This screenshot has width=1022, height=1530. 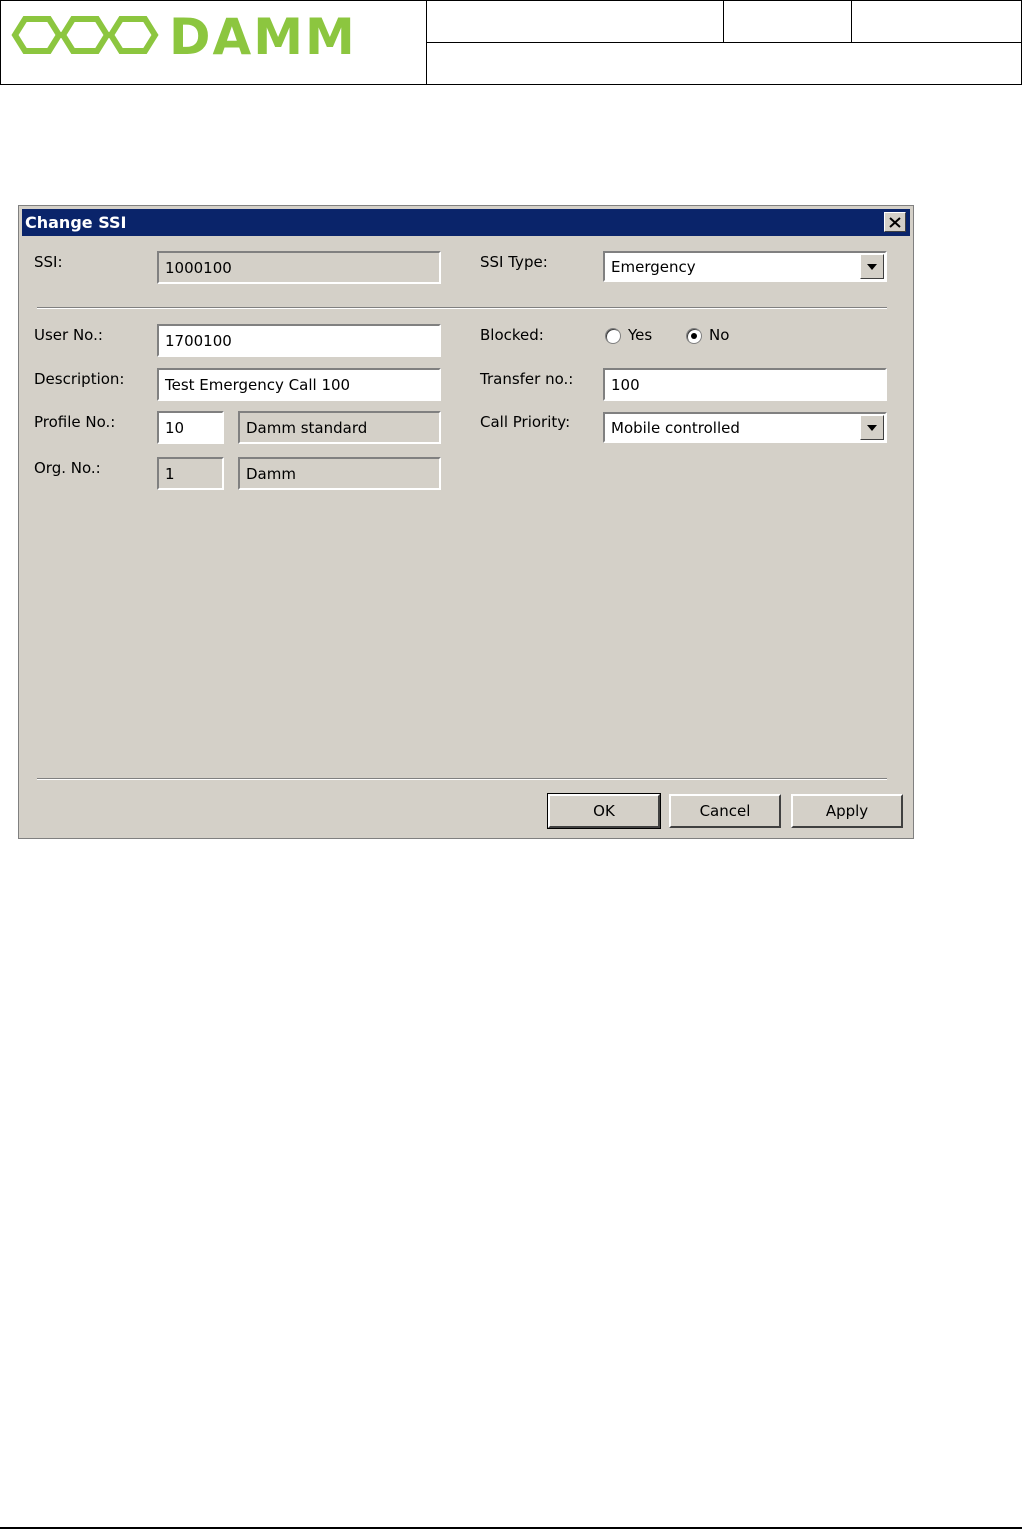 I want to click on call-priority-label: Call Priority:, so click(x=525, y=422).